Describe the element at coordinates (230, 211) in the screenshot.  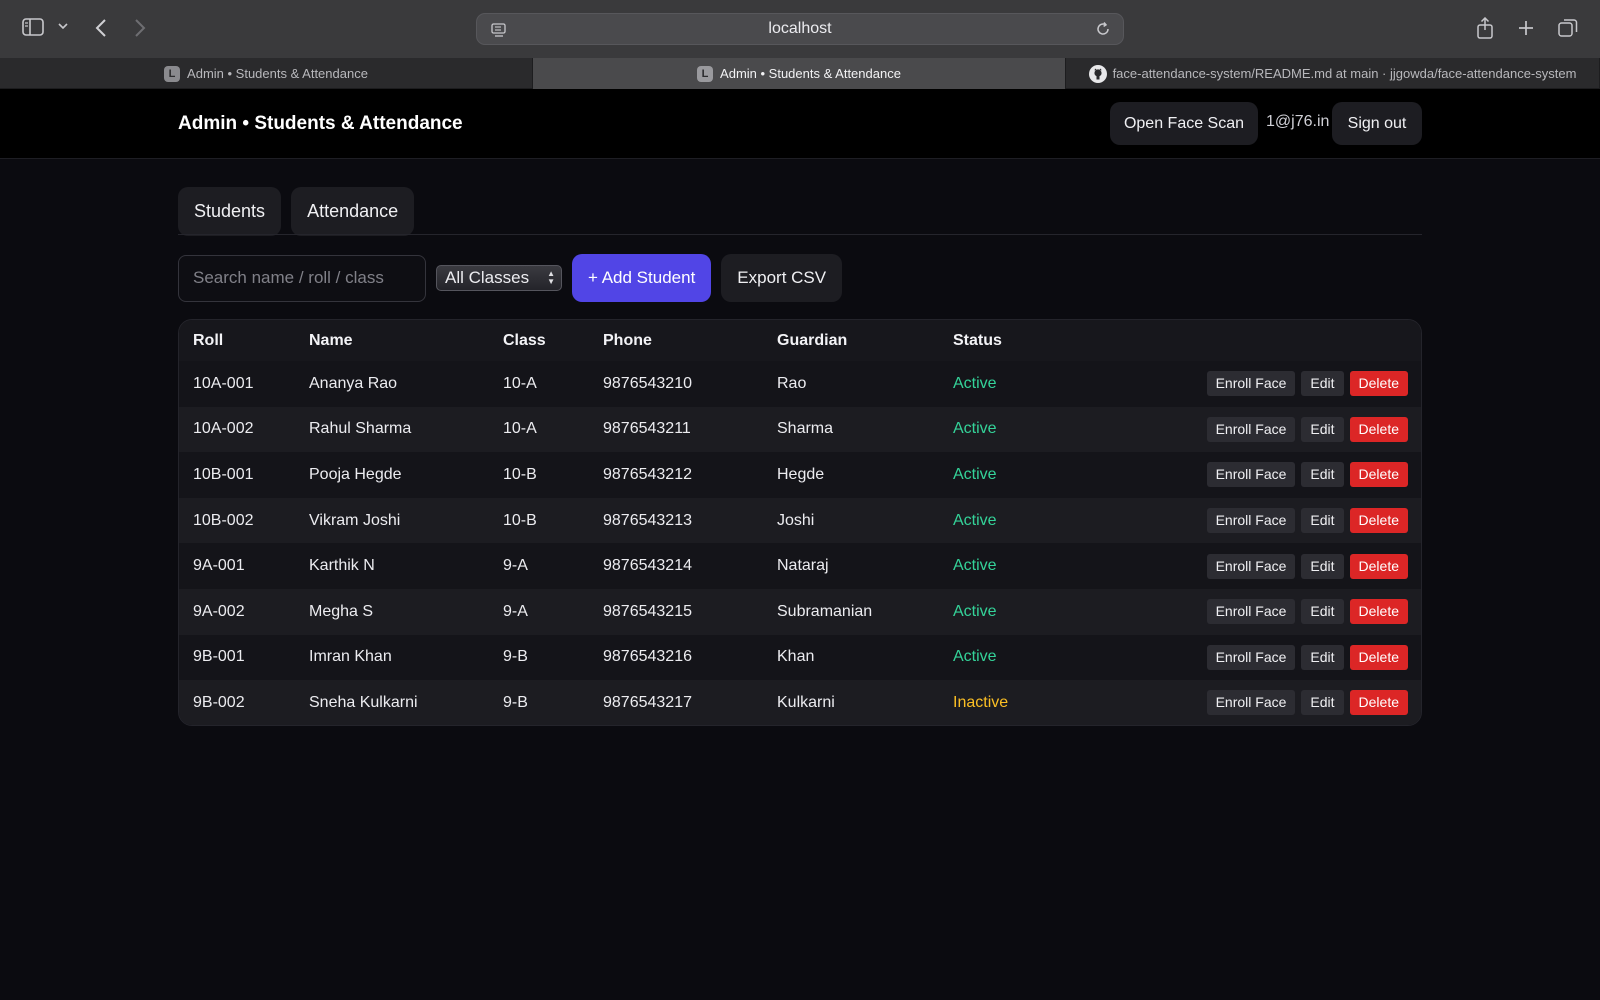
I see `tab-students: Students` at that location.